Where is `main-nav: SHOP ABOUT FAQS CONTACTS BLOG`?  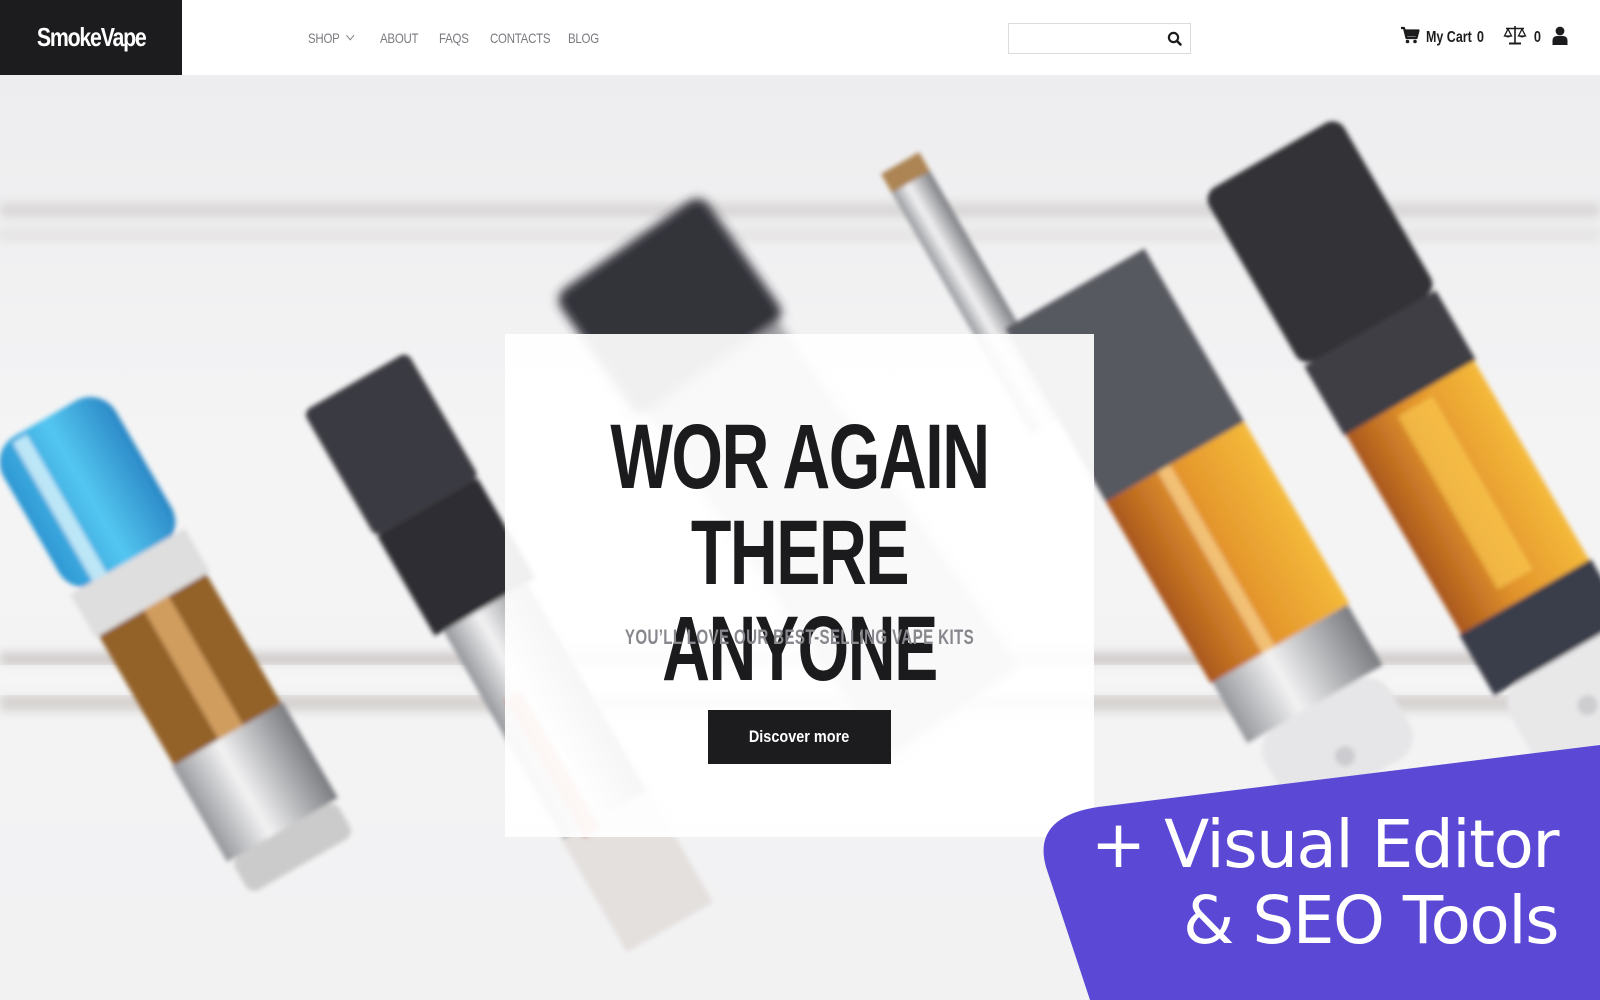
main-nav: SHOP ABOUT FAQS CONTACTS BLOG is located at coordinates (463, 37).